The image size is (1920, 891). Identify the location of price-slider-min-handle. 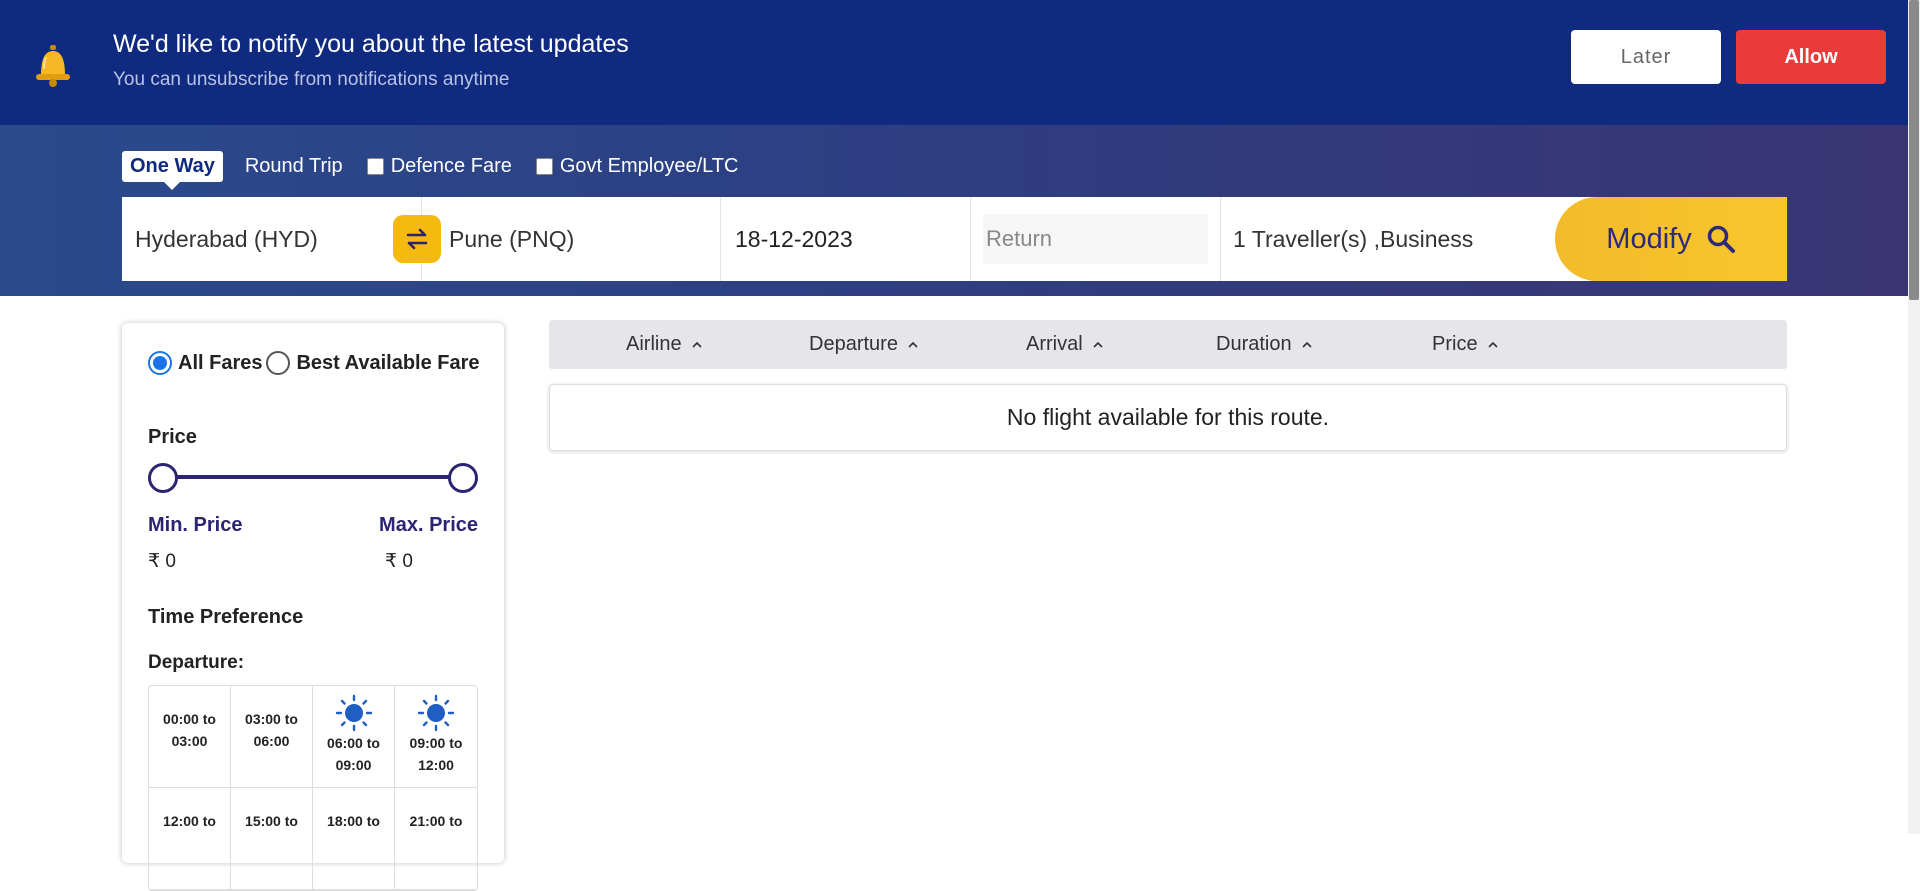
(163, 478).